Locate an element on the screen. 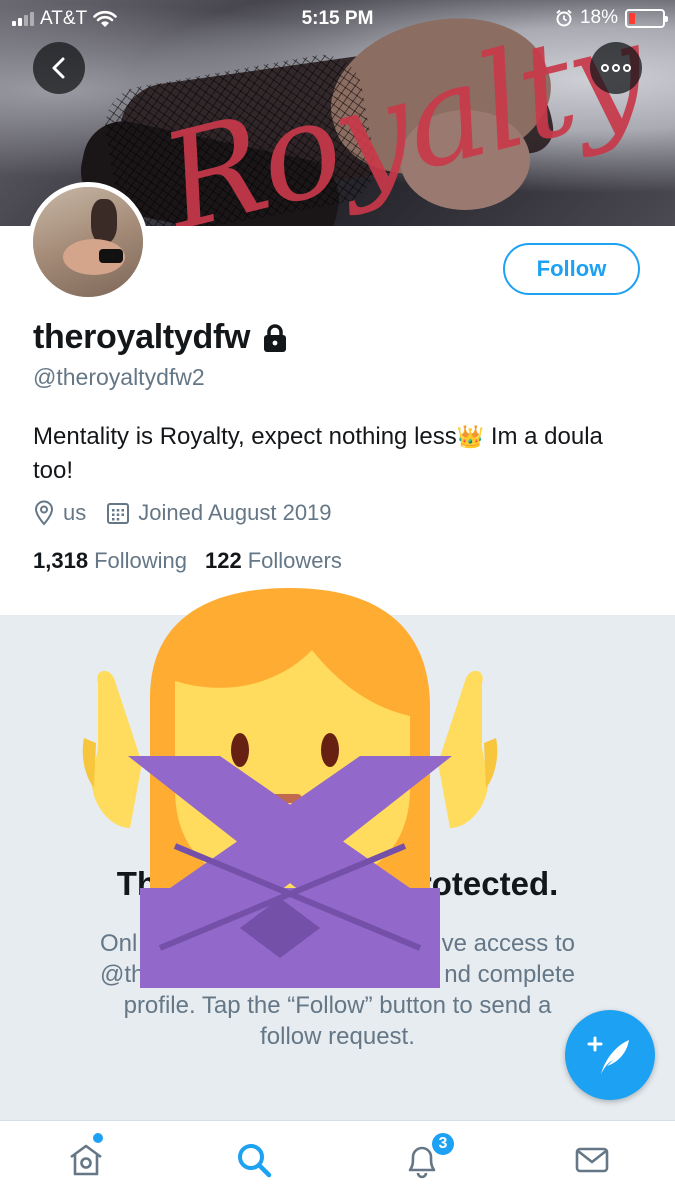 This screenshot has height=1200, width=675. more-options-button is located at coordinates (616, 68).